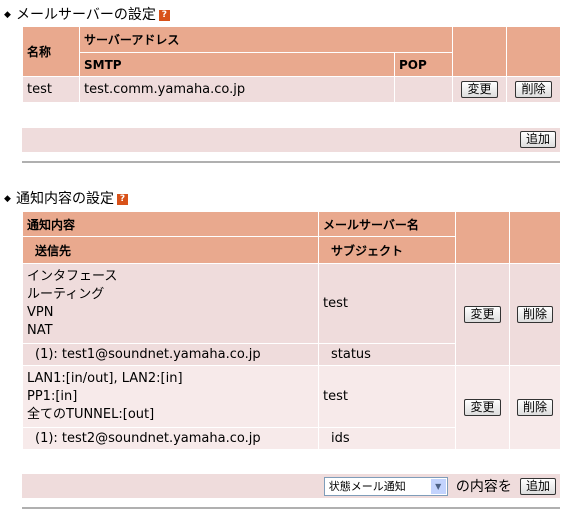  I want to click on suffix-text: の内容を, so click(483, 487).